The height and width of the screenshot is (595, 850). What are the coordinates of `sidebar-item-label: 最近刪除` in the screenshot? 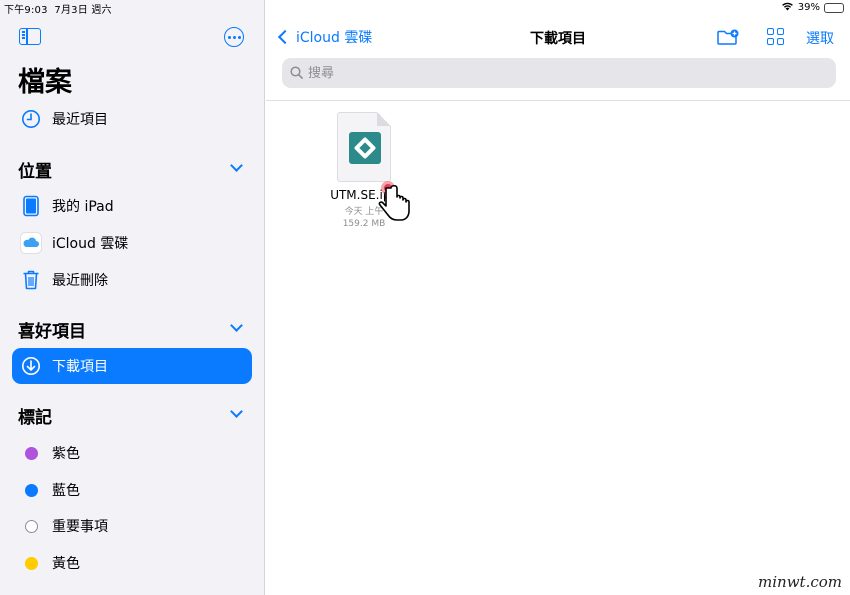 It's located at (80, 281).